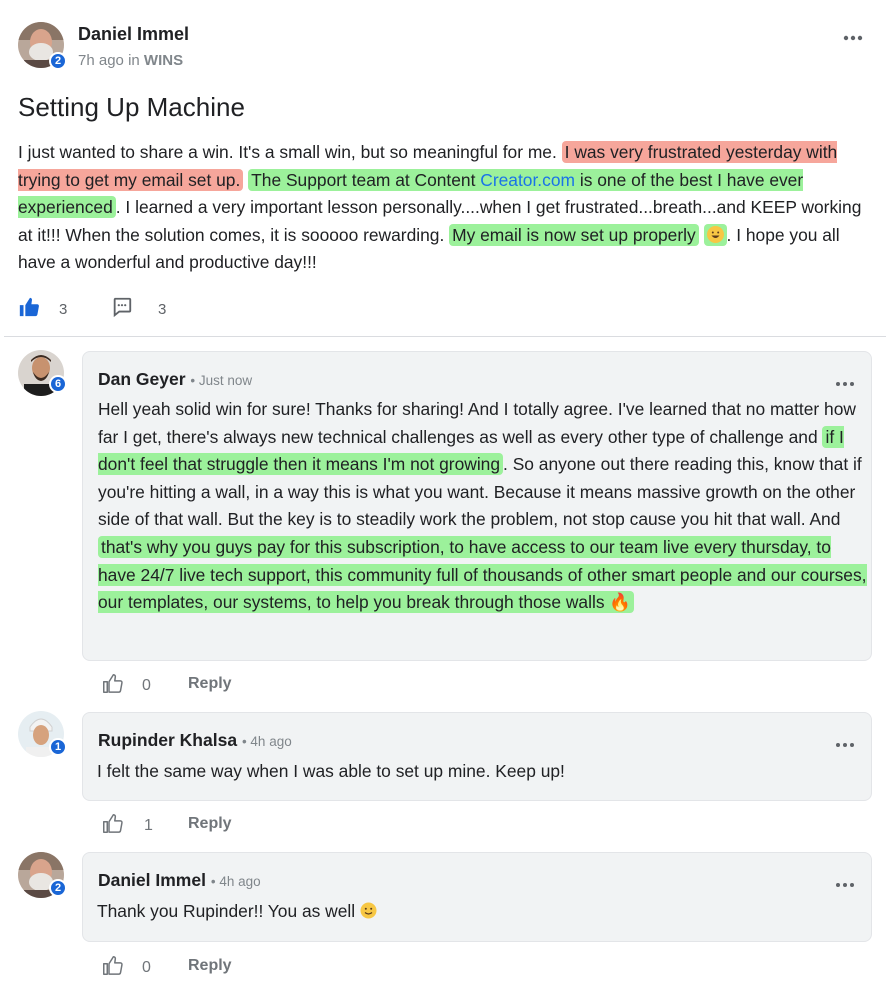 The width and height of the screenshot is (889, 1000). I want to click on comment-icon, so click(122, 309).